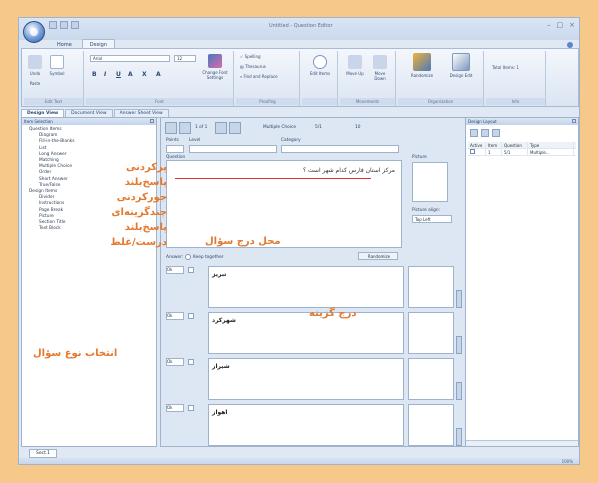  I want to click on undo-button: Undo, so click(35, 65).